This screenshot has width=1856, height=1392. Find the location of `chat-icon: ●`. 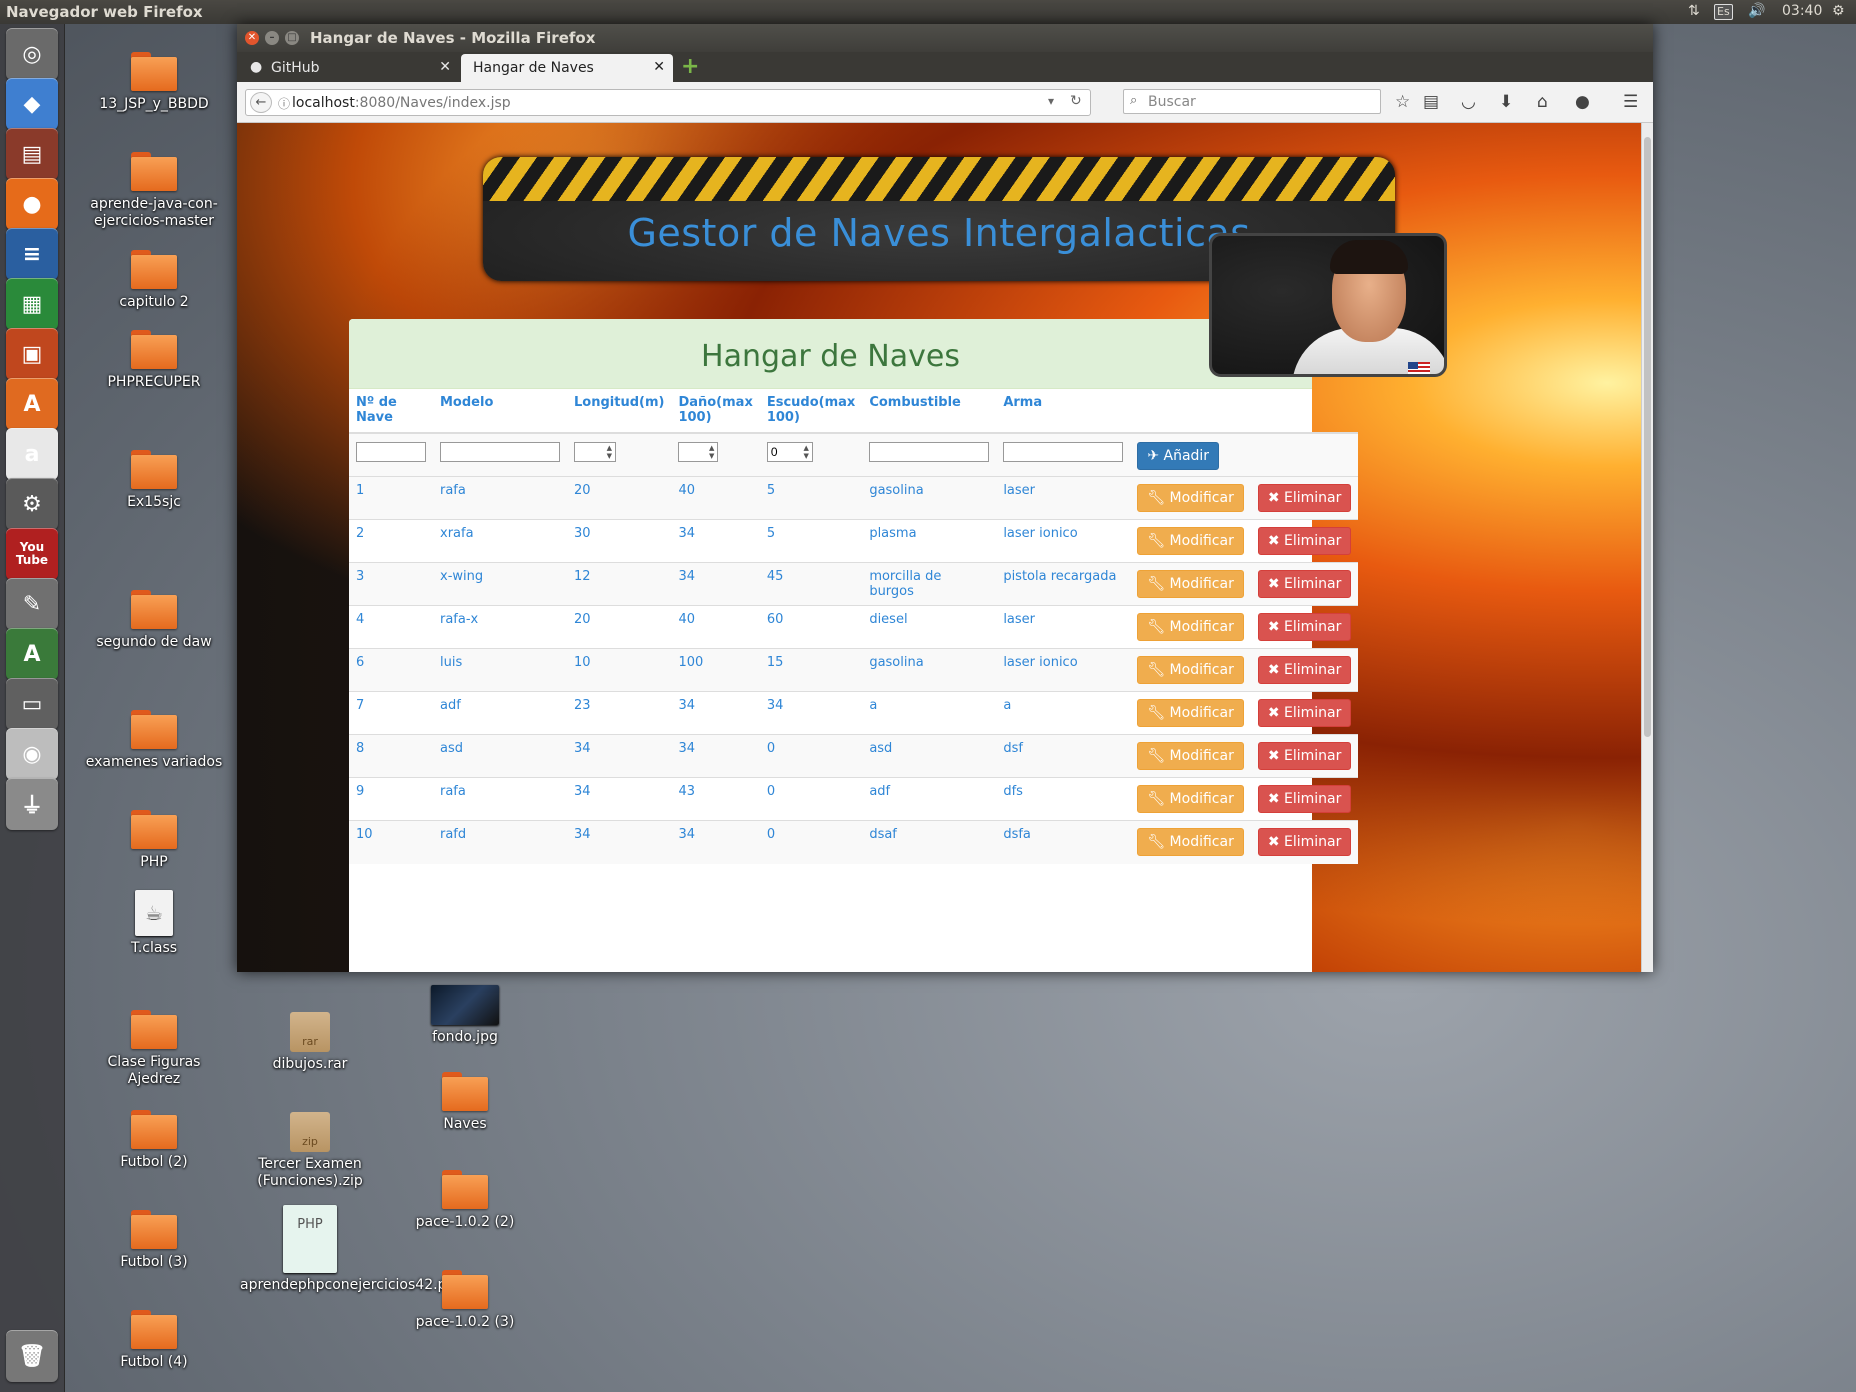

chat-icon: ● is located at coordinates (1582, 102).